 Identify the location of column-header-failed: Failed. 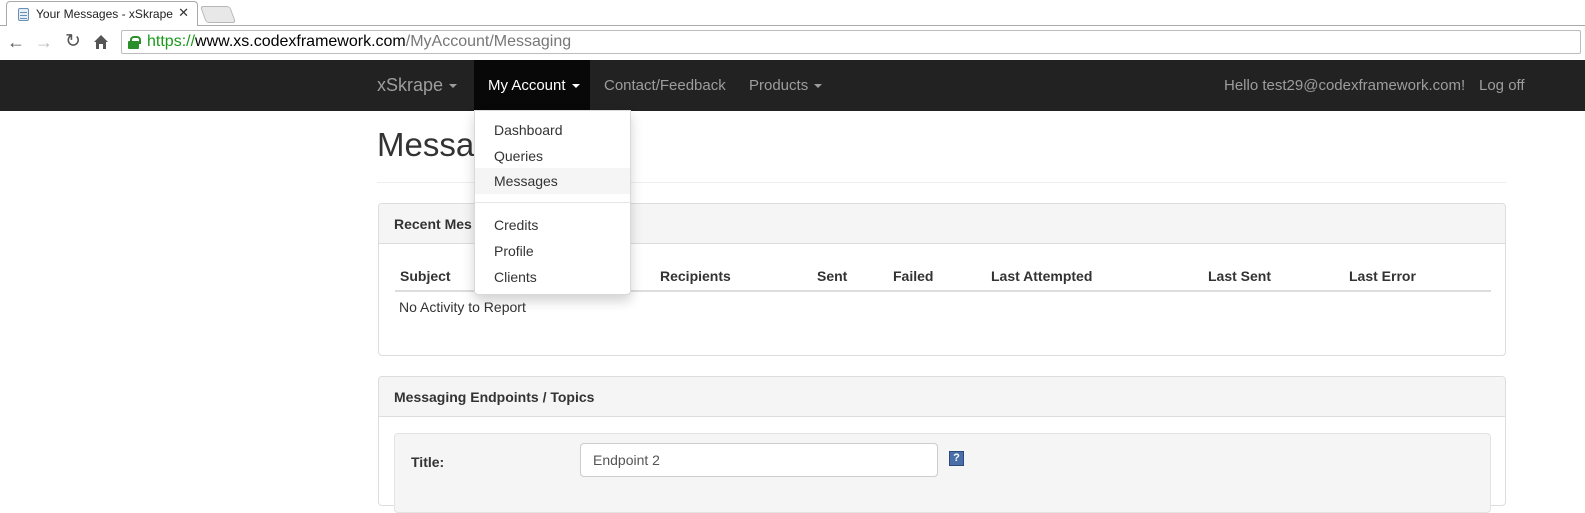
(913, 276).